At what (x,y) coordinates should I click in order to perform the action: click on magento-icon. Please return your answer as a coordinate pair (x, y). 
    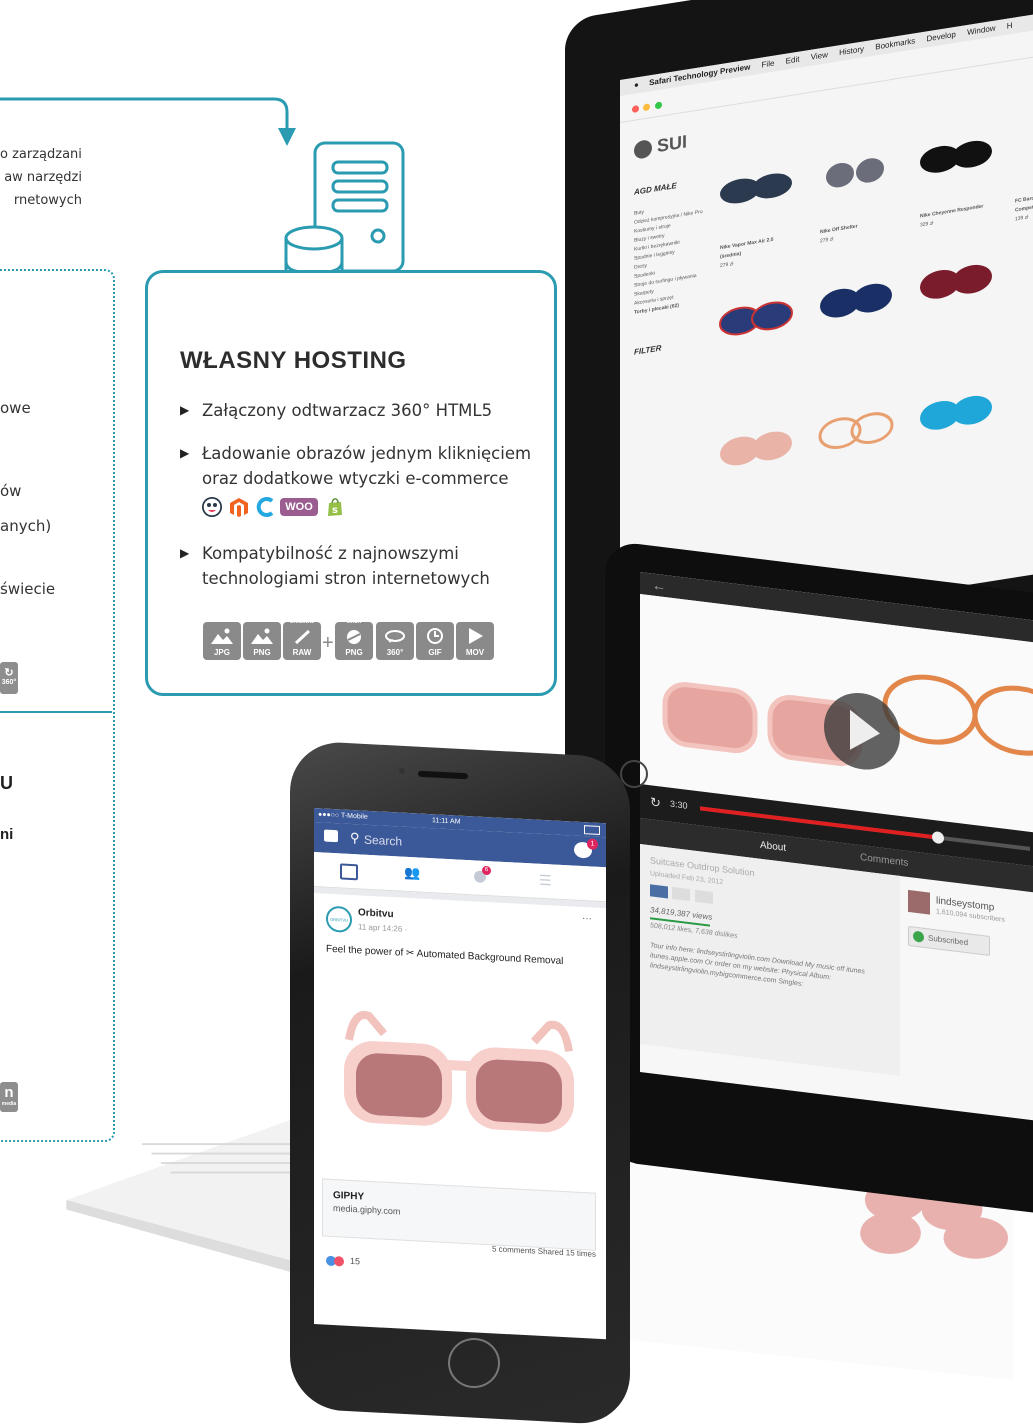
    Looking at the image, I should click on (239, 509).